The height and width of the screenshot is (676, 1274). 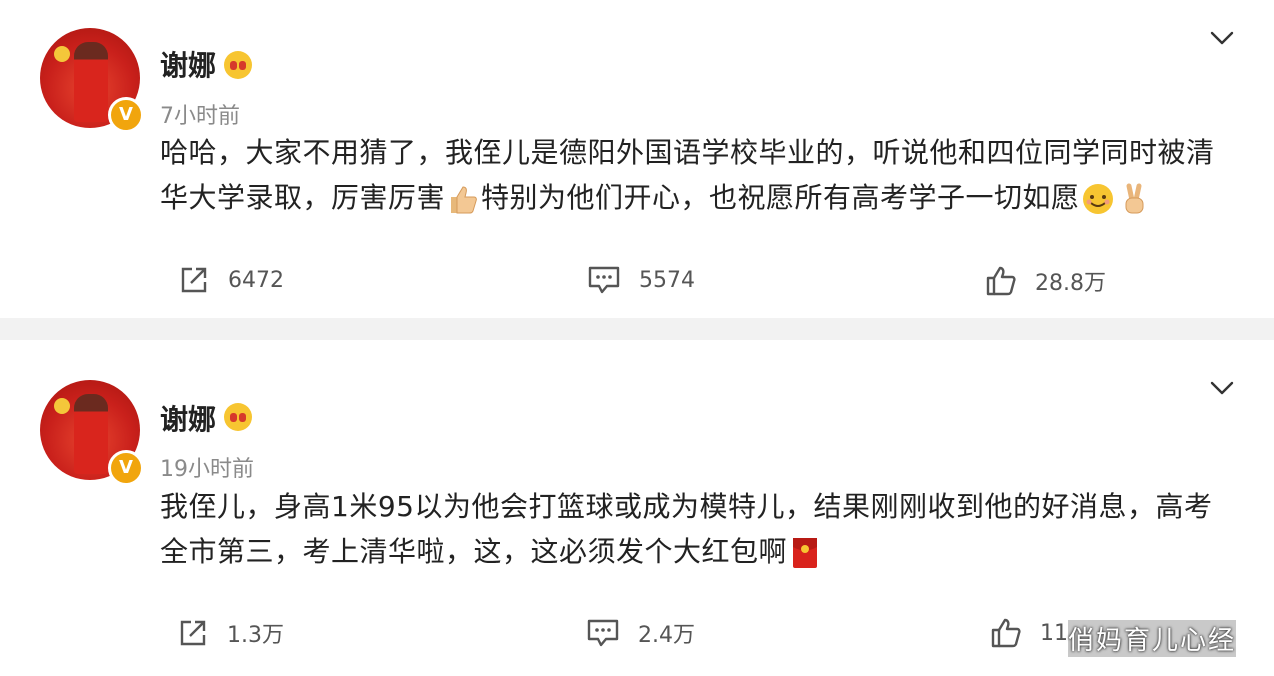 I want to click on like-count: 11, so click(x=1054, y=633).